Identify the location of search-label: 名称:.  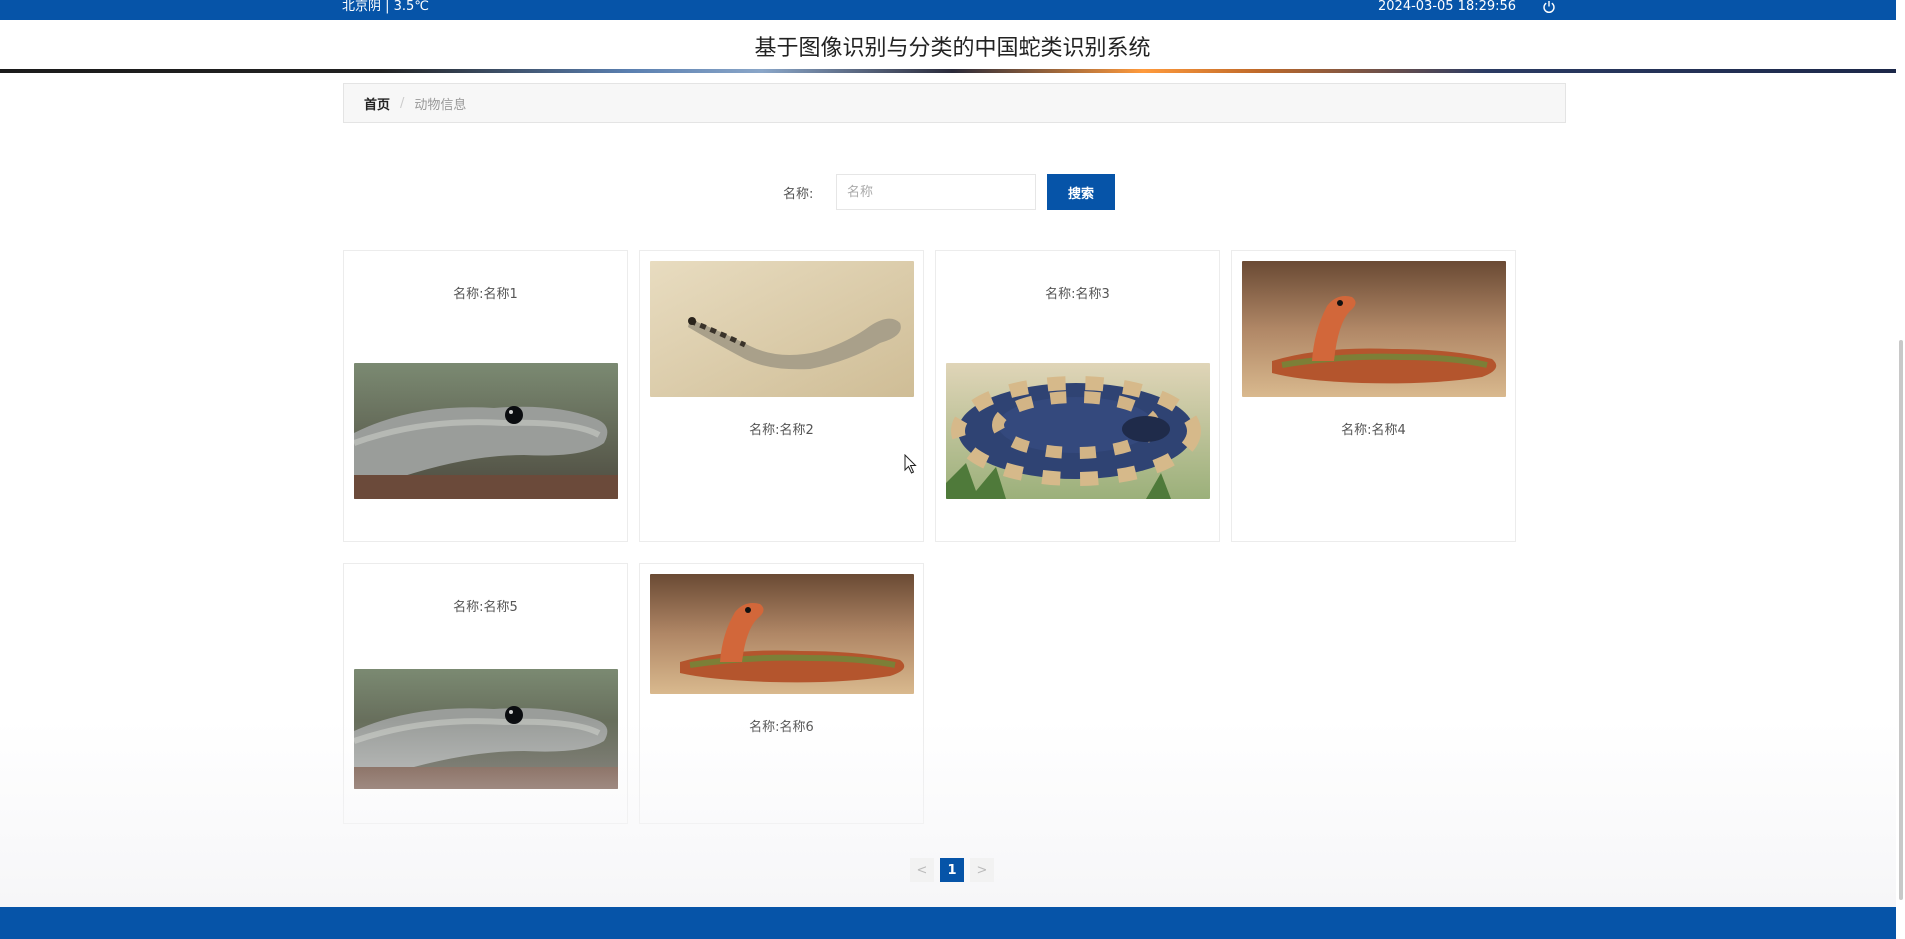
(798, 194).